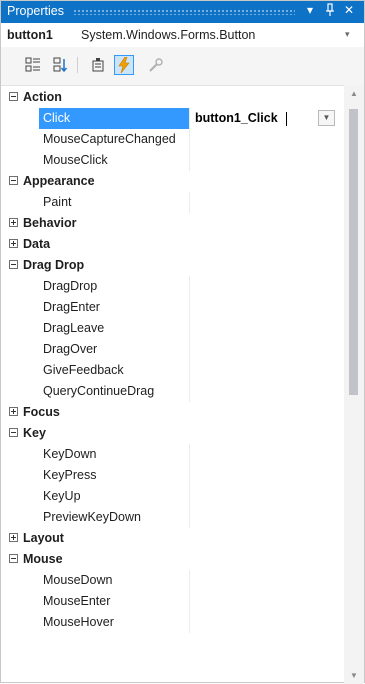 The image size is (365, 684). What do you see at coordinates (172, 496) in the screenshot?
I see `event-row: KeyUp` at bounding box center [172, 496].